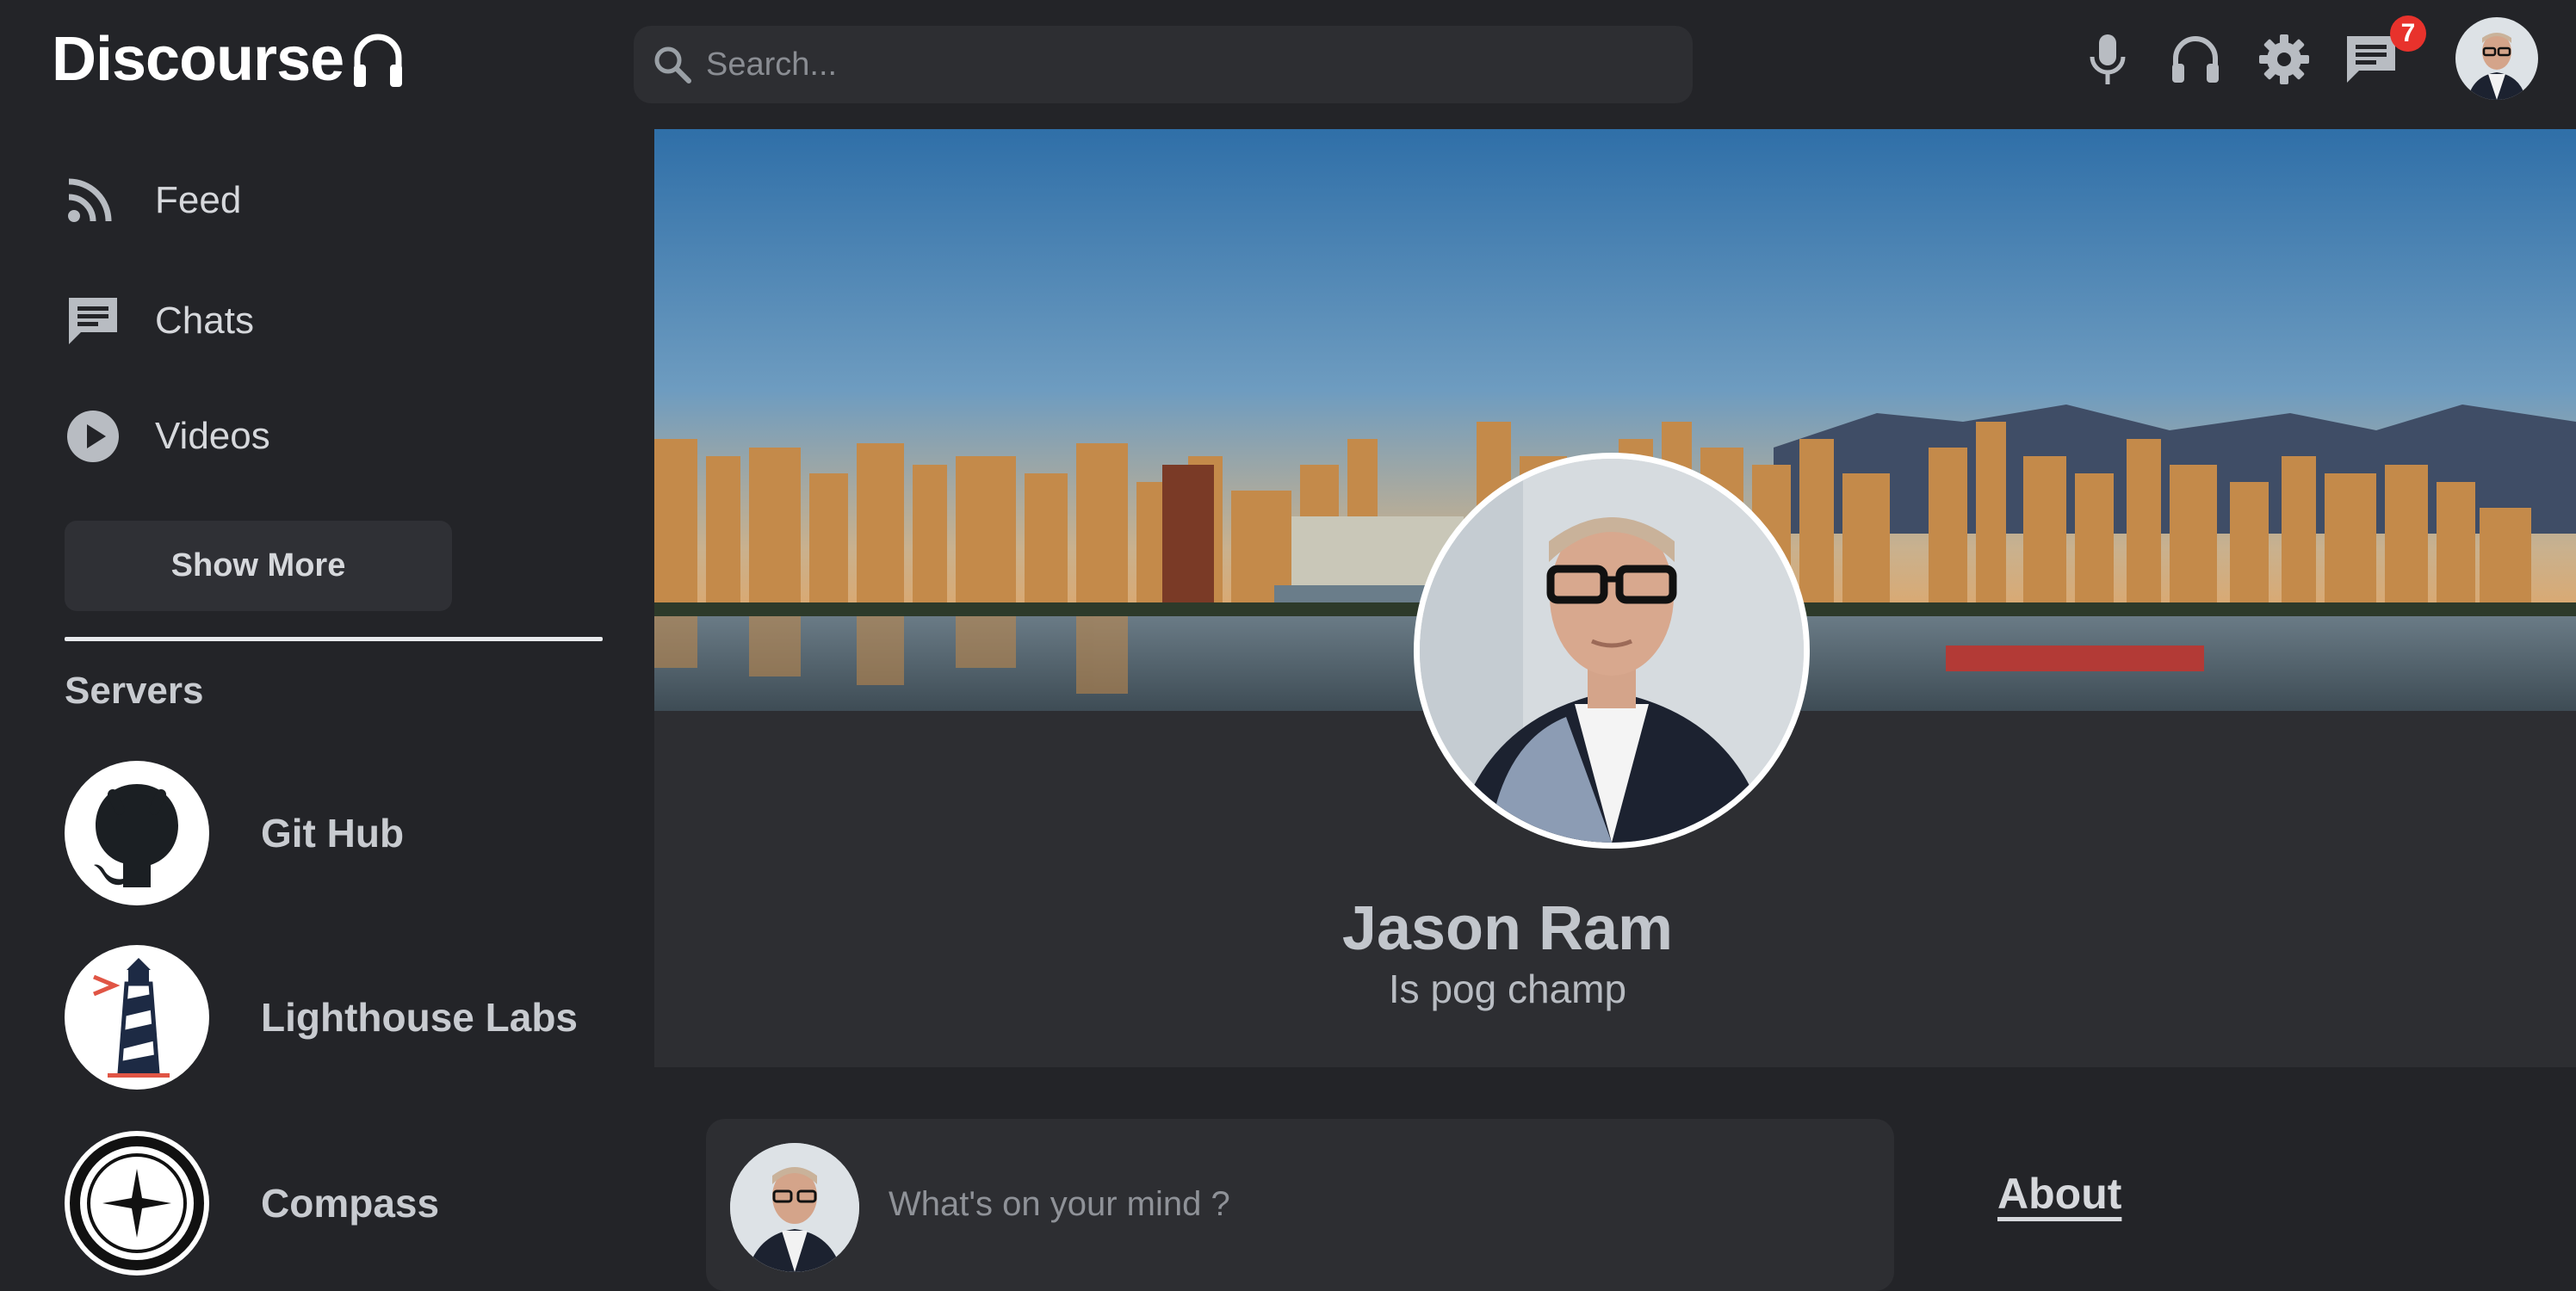  Describe the element at coordinates (234, 833) in the screenshot. I see `server-item-github: Git Hub` at that location.